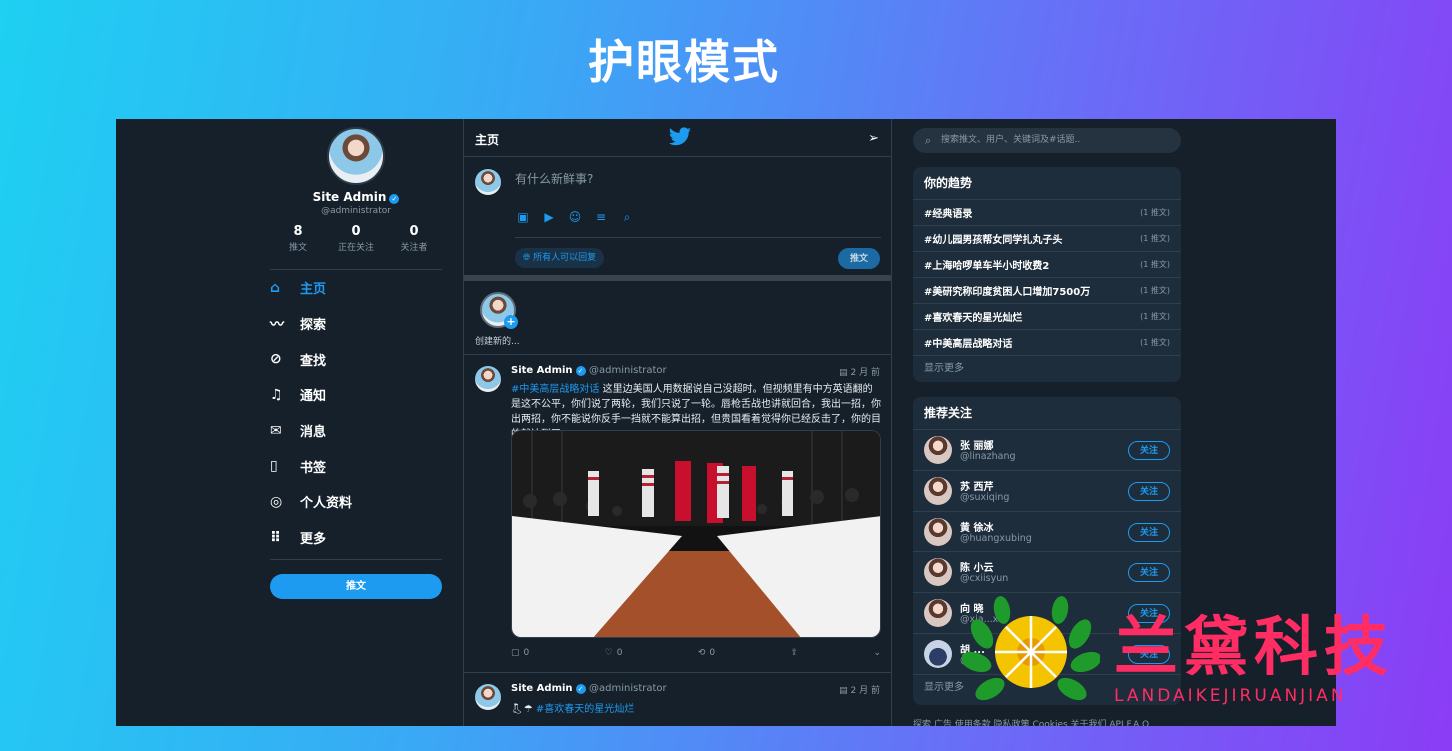  I want to click on grid-icon: ⠿, so click(275, 537).